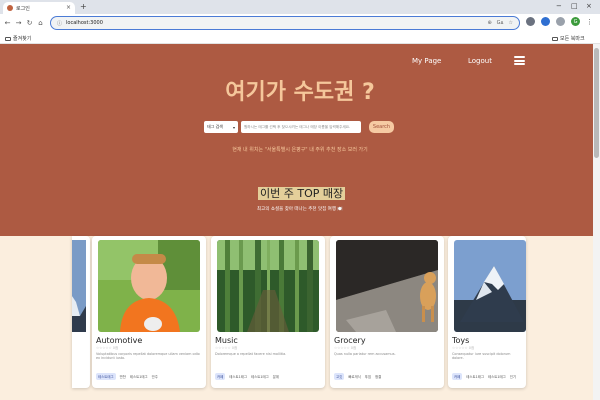  Describe the element at coordinates (300, 92) in the screenshot. I see `page-headline: 여기가 수도권 ?` at that location.